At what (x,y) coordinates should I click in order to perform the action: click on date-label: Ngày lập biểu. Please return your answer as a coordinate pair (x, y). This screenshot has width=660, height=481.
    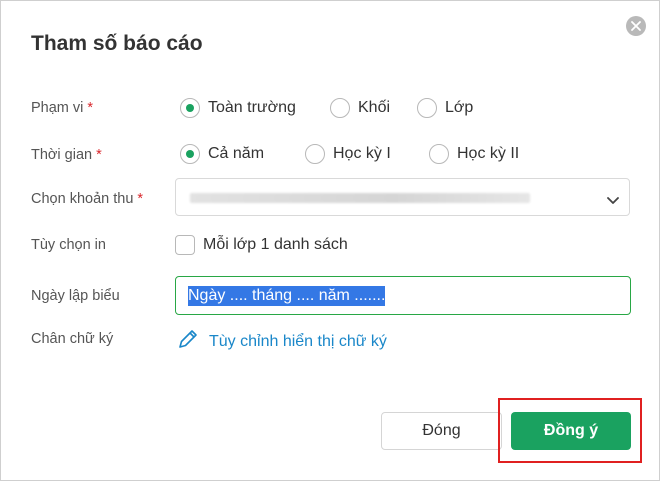
    Looking at the image, I should click on (75, 296).